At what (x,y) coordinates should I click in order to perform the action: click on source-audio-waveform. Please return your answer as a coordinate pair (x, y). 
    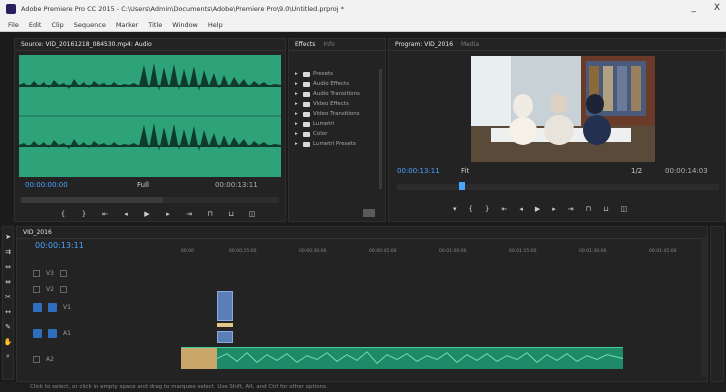
    Looking at the image, I should click on (150, 116).